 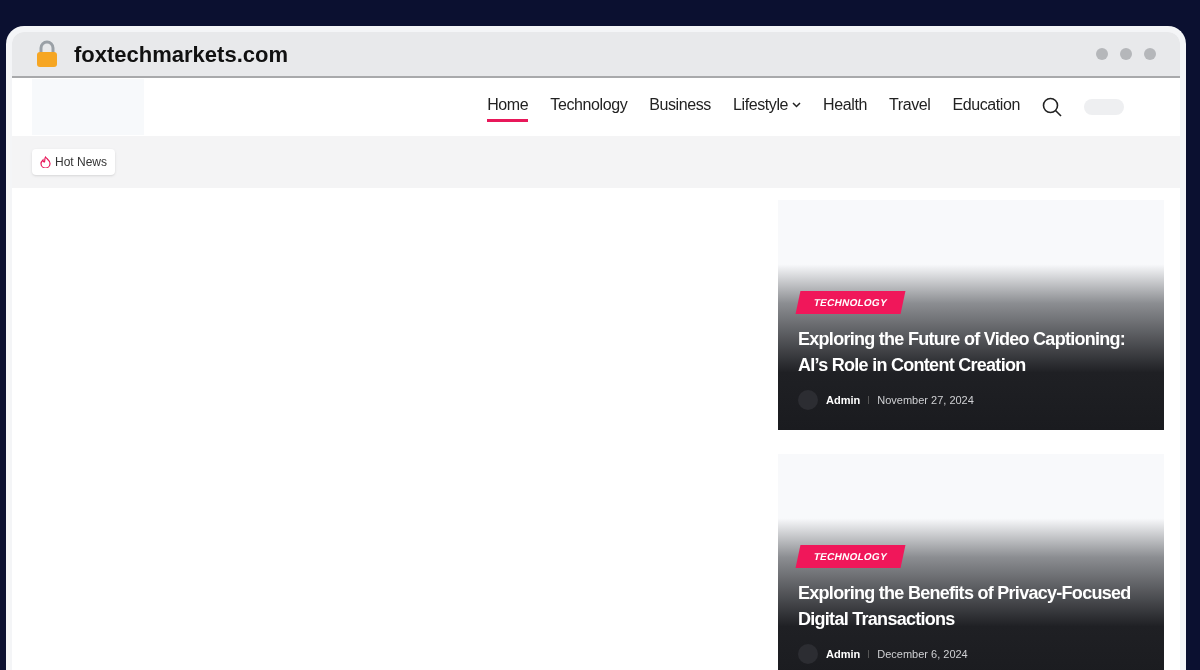 What do you see at coordinates (922, 654) in the screenshot?
I see `post-date: December 6, 2024` at bounding box center [922, 654].